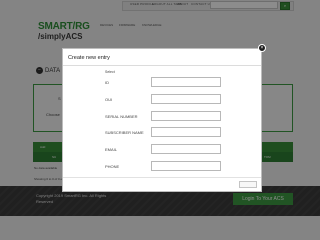 The image size is (320, 240). Describe the element at coordinates (248, 184) in the screenshot. I see `submit-button` at that location.